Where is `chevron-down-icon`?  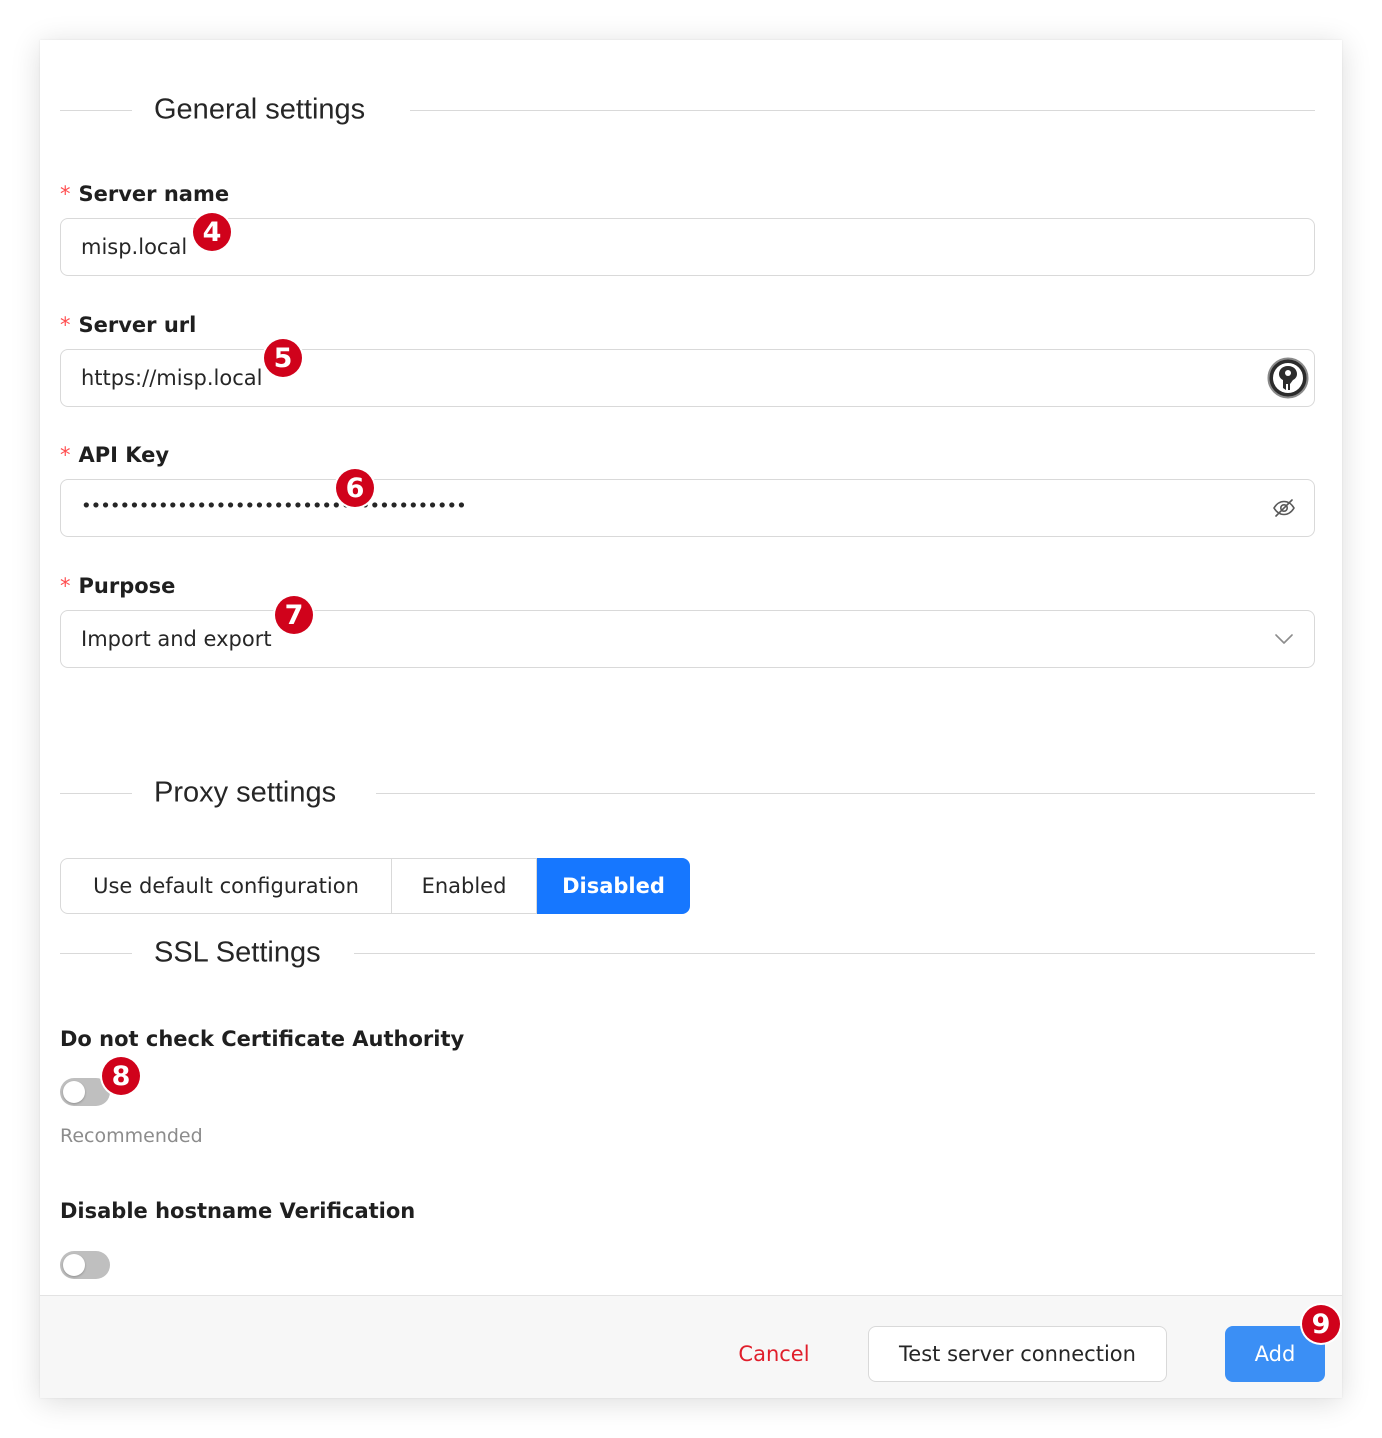
chevron-down-icon is located at coordinates (1284, 639).